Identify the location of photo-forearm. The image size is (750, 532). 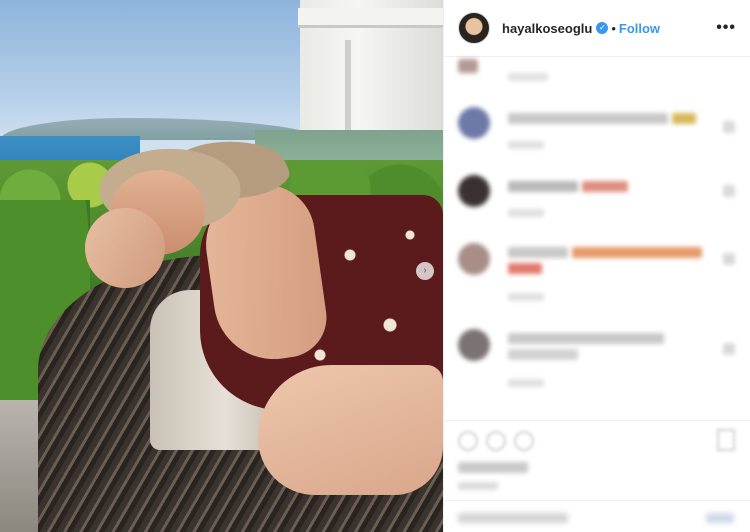
(125, 248).